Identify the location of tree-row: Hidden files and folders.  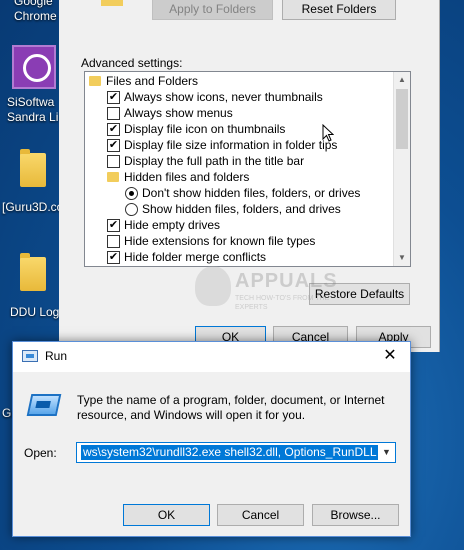
(239, 177).